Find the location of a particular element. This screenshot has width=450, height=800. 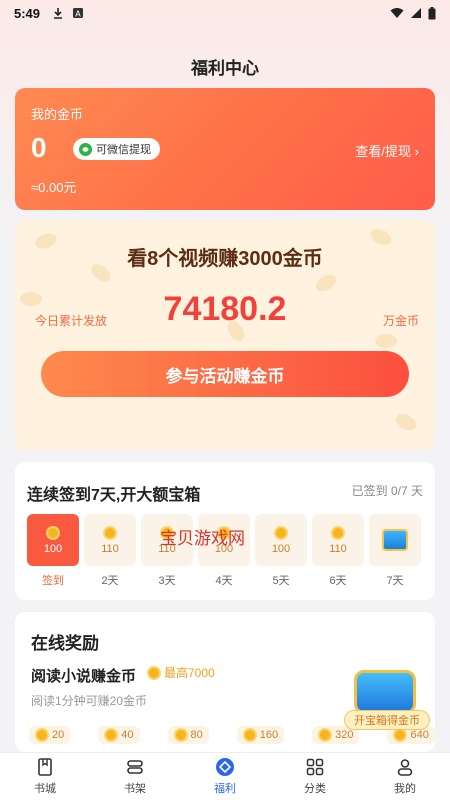

day-label: 5天 is located at coordinates (281, 581).